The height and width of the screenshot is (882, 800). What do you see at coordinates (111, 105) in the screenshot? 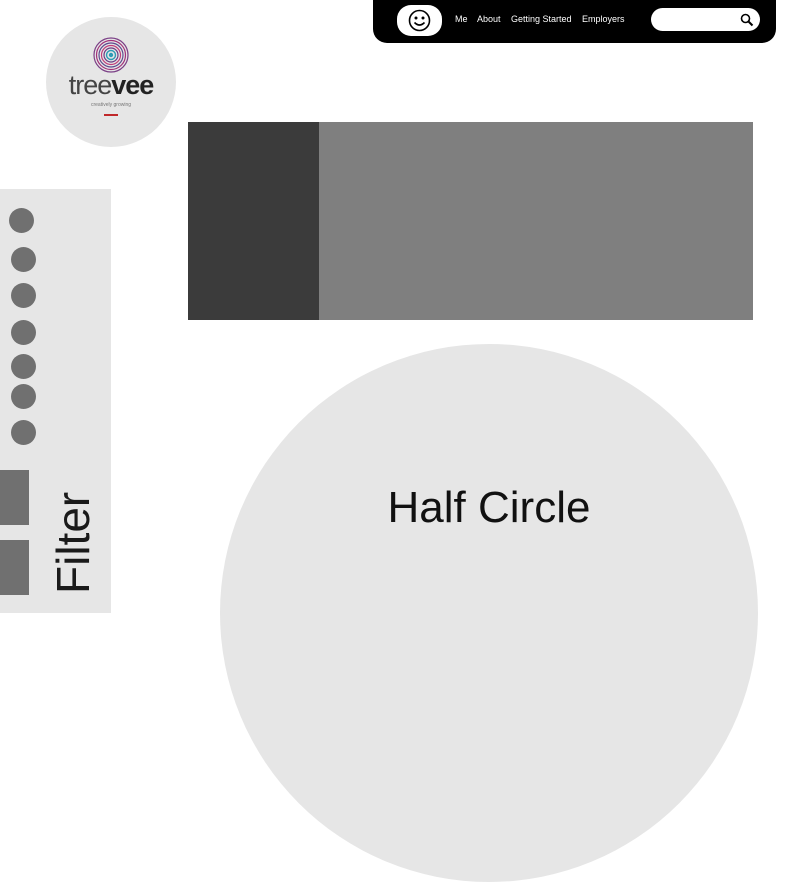
I see `logo-tagline: creatively growing` at bounding box center [111, 105].